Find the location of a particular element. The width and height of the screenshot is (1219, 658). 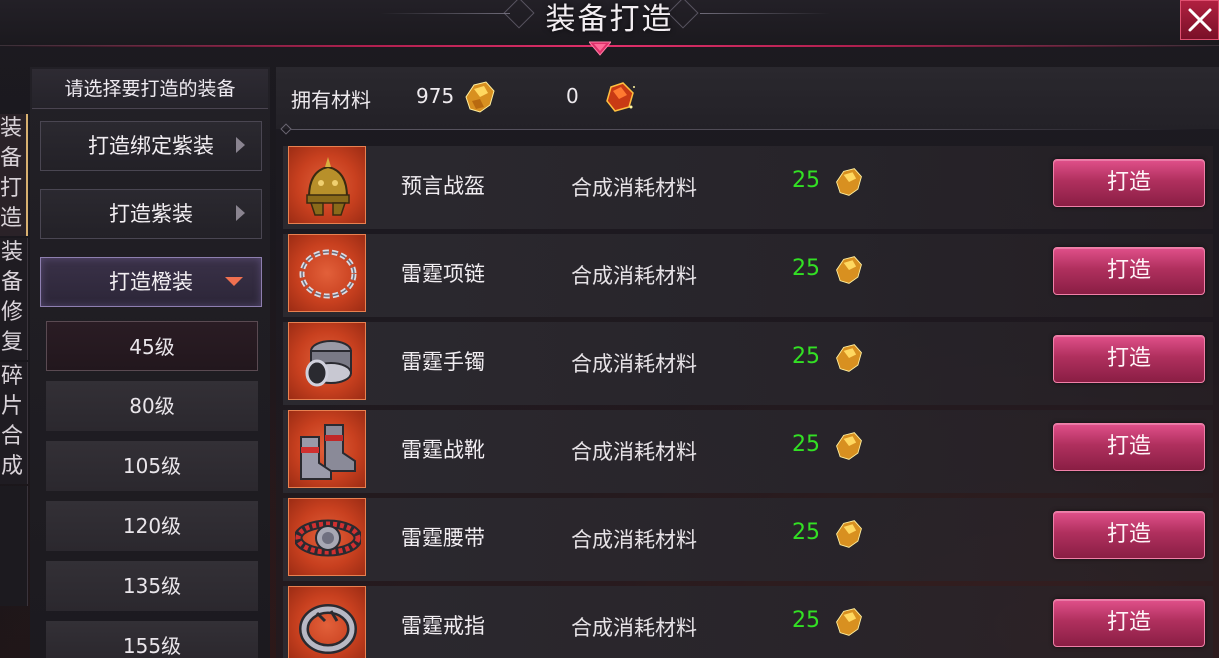

category-label: 打造橙装 is located at coordinates (151, 282).